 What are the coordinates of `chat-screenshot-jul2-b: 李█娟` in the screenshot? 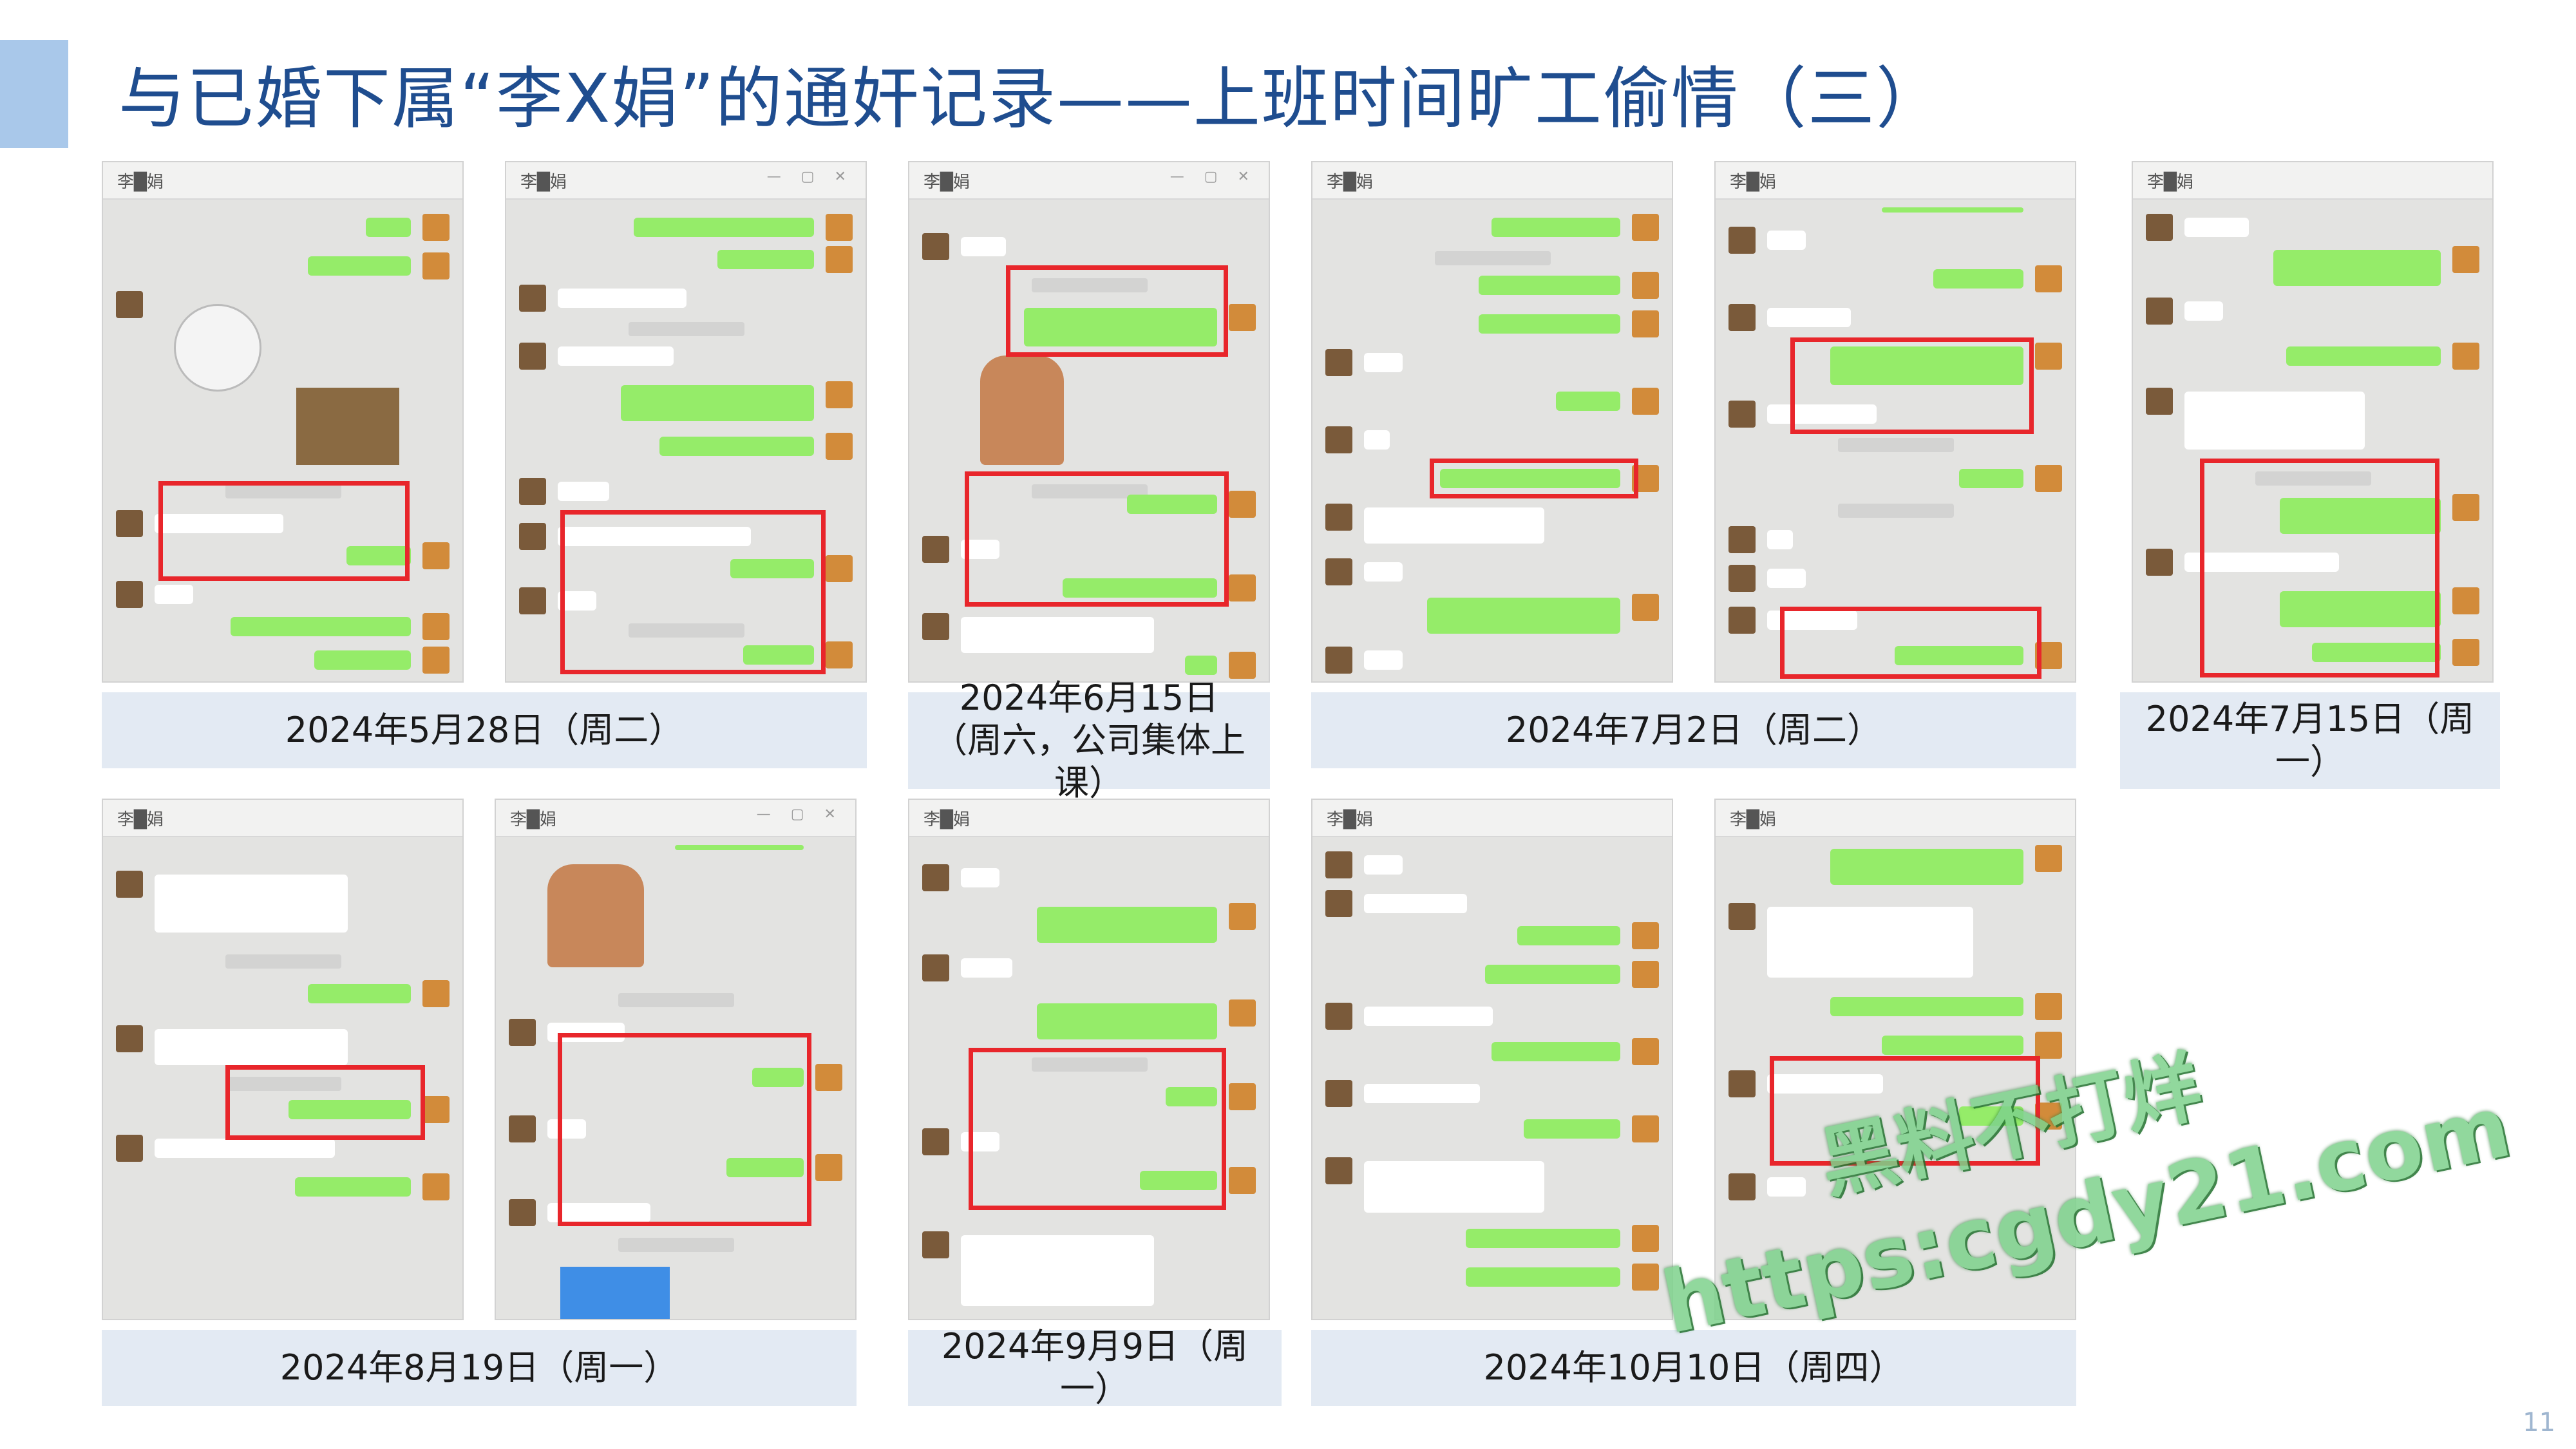 It's located at (1895, 422).